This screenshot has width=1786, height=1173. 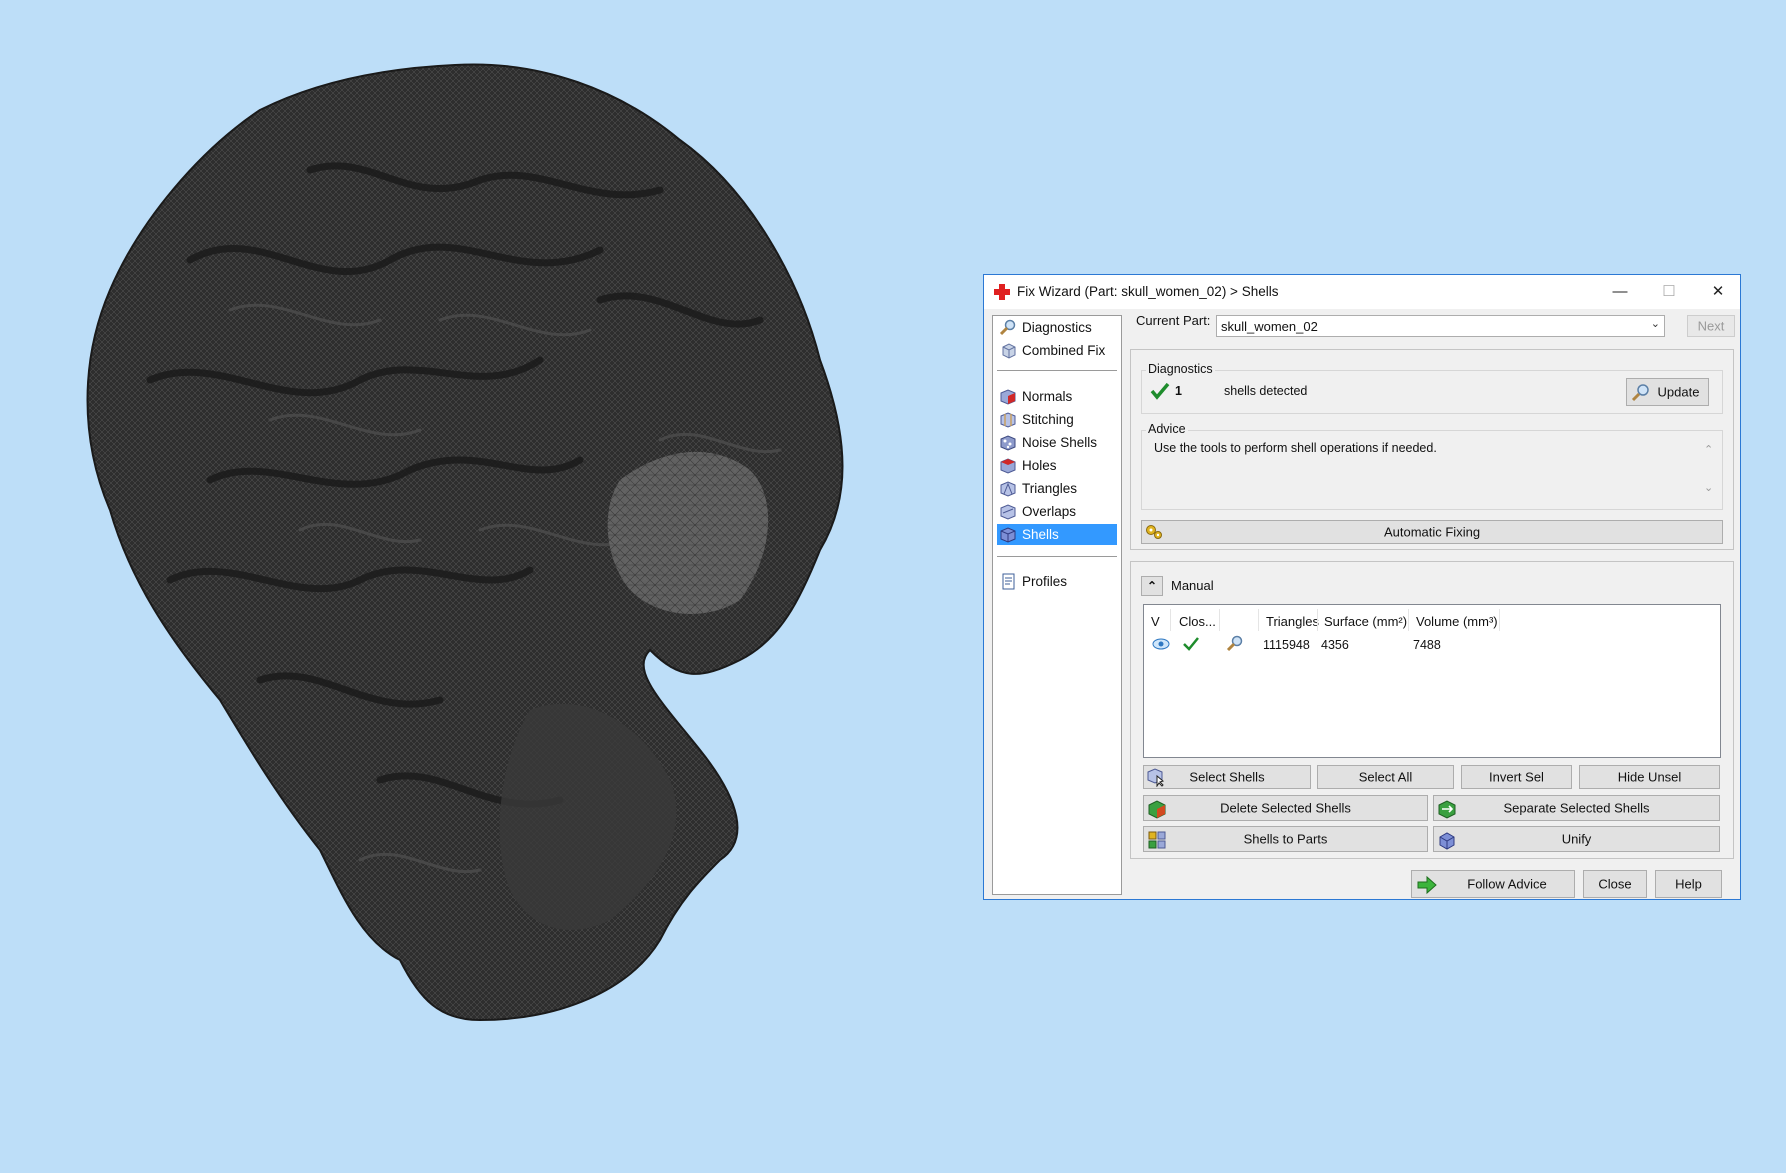 I want to click on minimize-button: —, so click(x=1620, y=292).